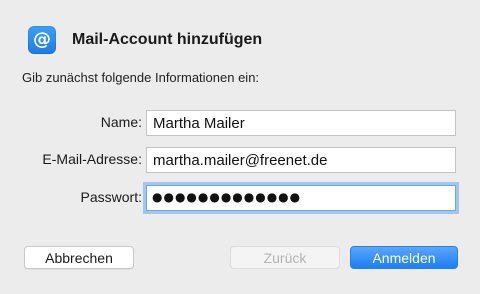  Describe the element at coordinates (301, 198) in the screenshot. I see `password-field` at that location.